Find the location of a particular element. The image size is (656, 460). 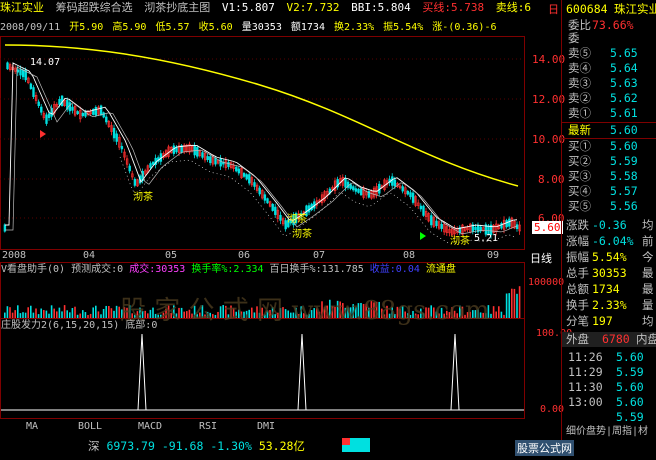

buy-order-price: 5.58 is located at coordinates (624, 176).